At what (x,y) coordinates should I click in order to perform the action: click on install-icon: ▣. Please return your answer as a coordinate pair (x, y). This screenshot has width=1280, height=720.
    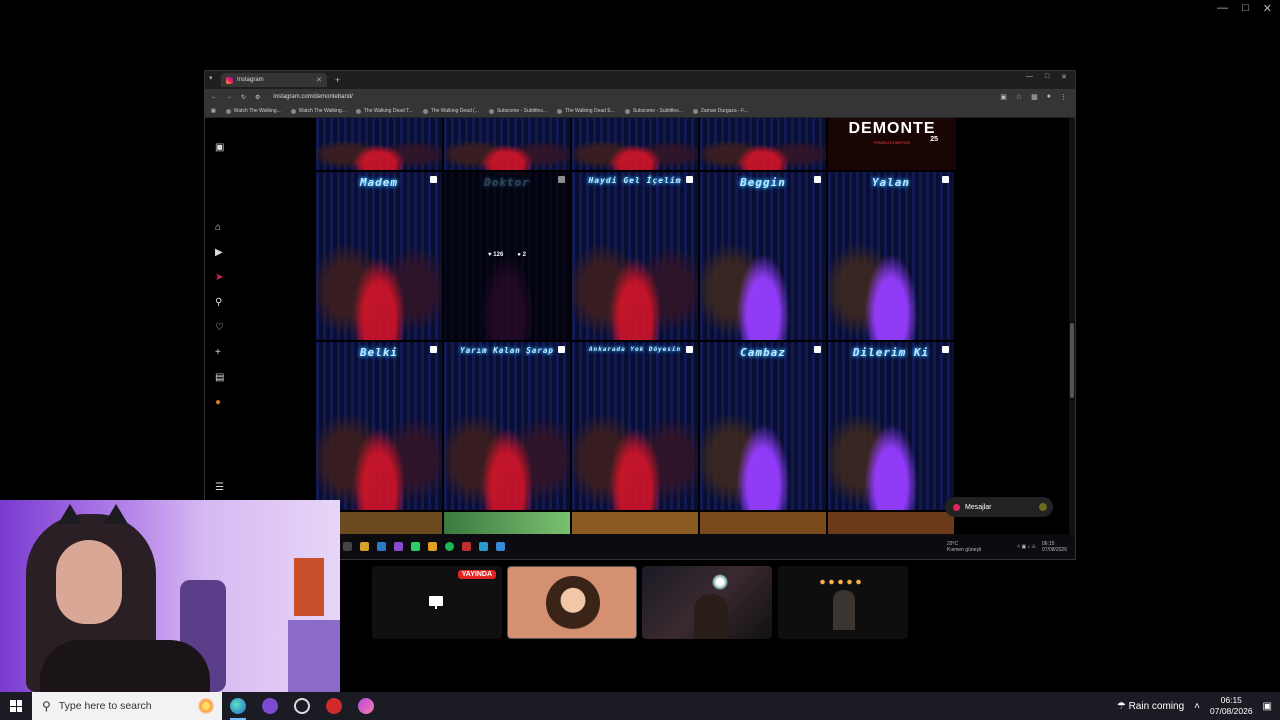
    Looking at the image, I should click on (1003, 97).